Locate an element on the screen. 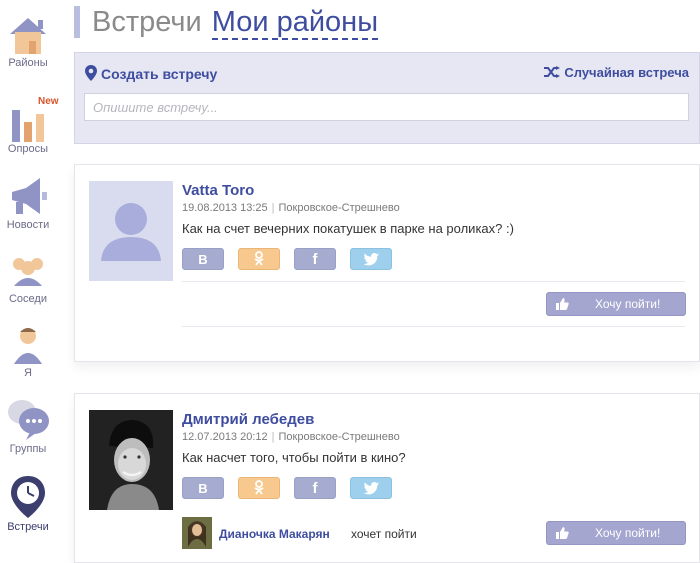 This screenshot has width=700, height=563. create-meetup-panel: Создать встречу Случайная встреча is located at coordinates (387, 98).